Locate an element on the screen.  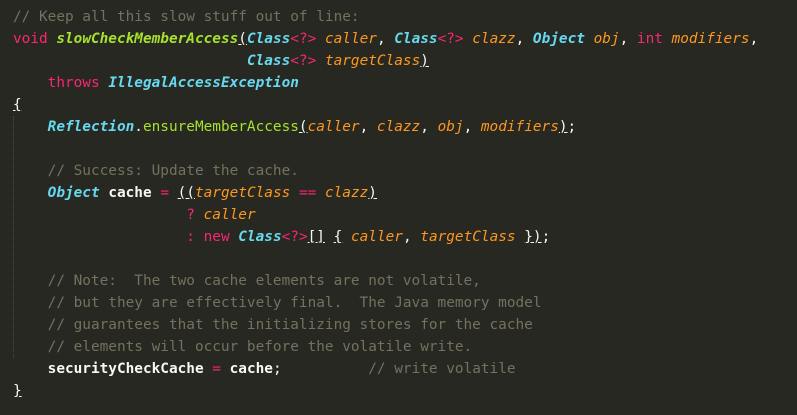
code-token: == is located at coordinates (307, 193).